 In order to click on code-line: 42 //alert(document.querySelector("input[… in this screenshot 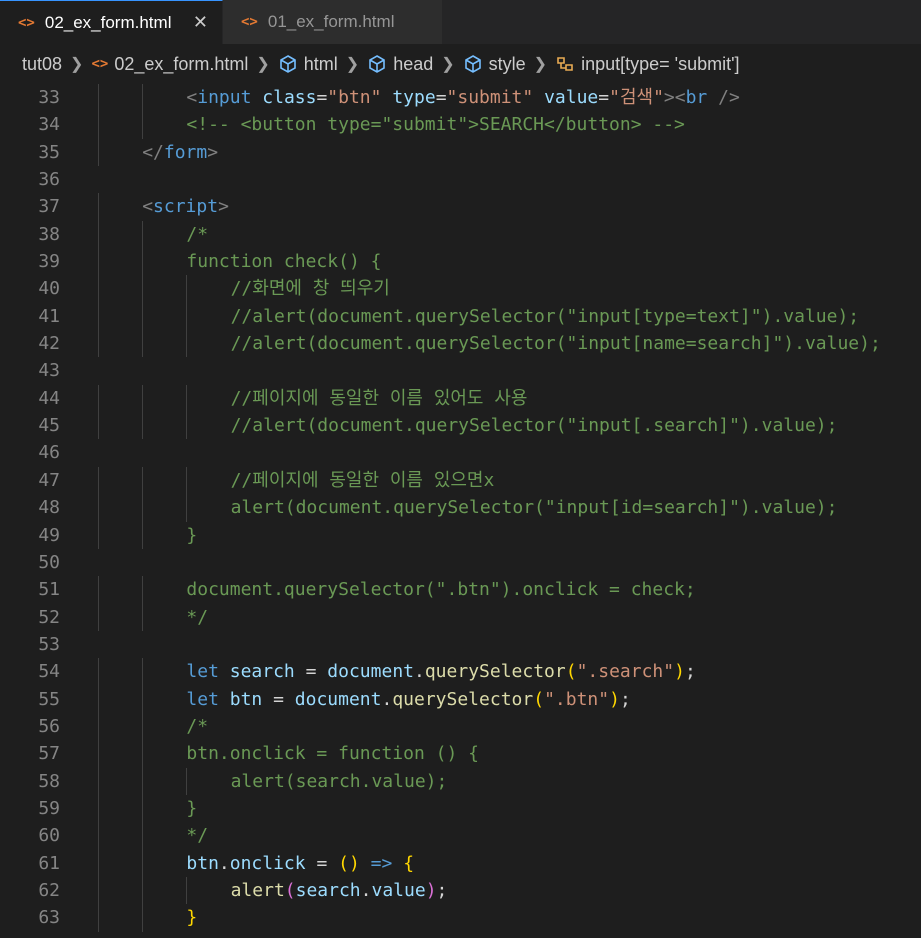, I will do `click(460, 344)`.